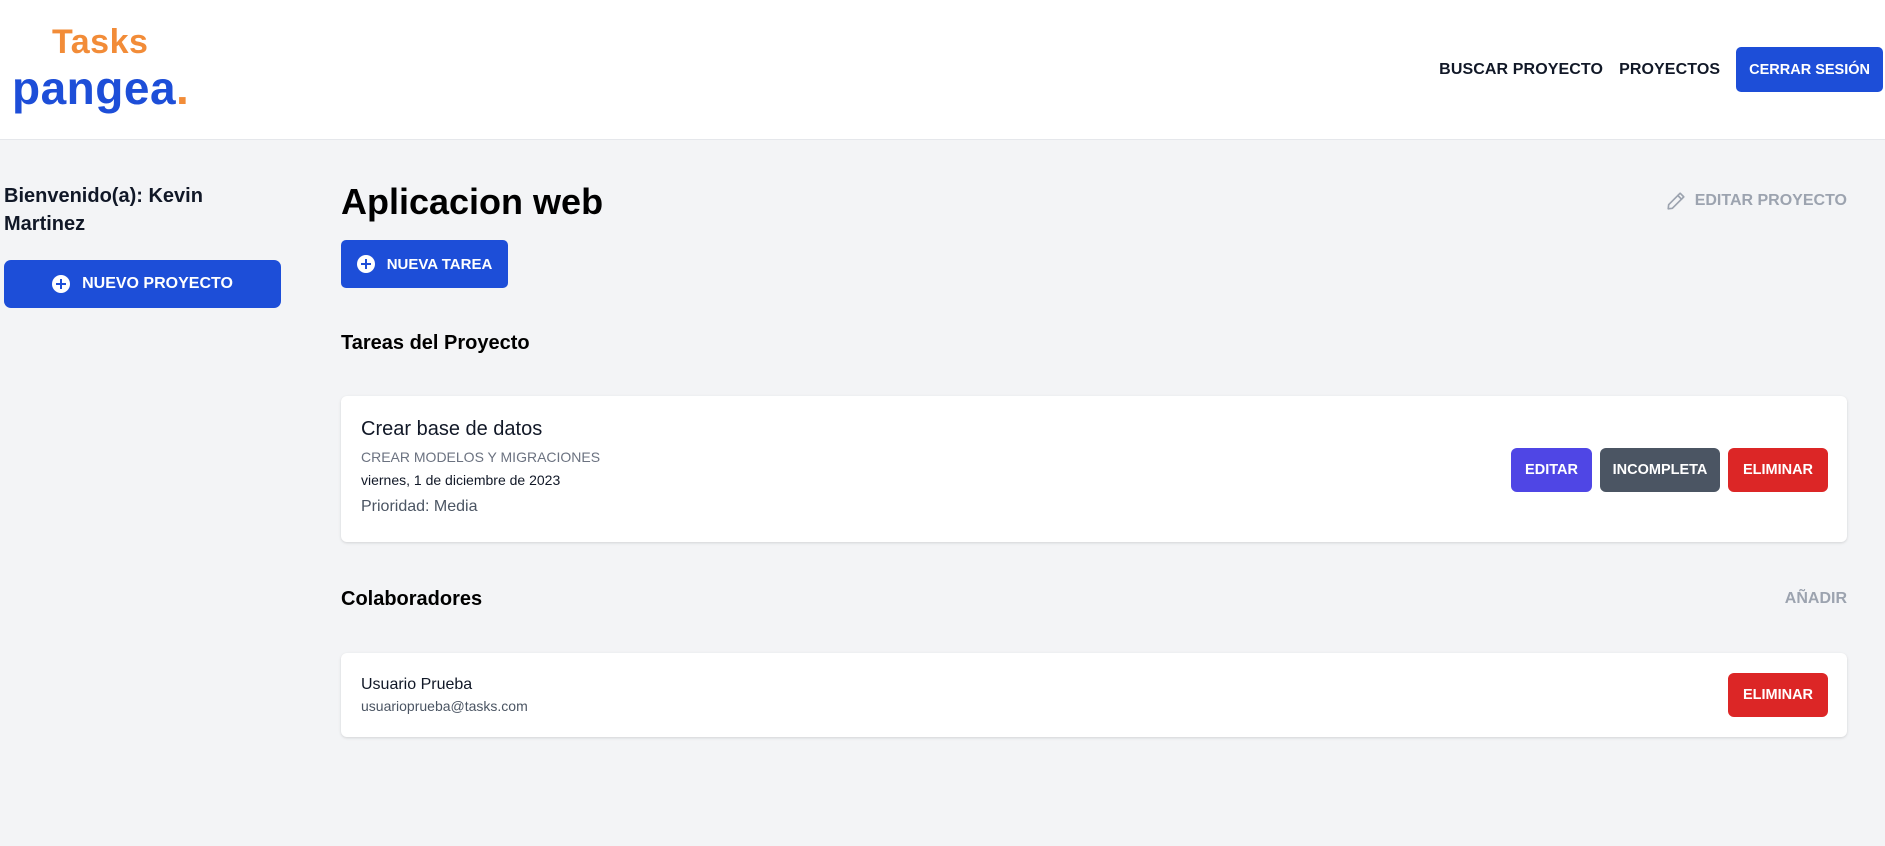 This screenshot has width=1885, height=846. Describe the element at coordinates (1770, 200) in the screenshot. I see `edit-project-label: EDITAR PROYECTO` at that location.